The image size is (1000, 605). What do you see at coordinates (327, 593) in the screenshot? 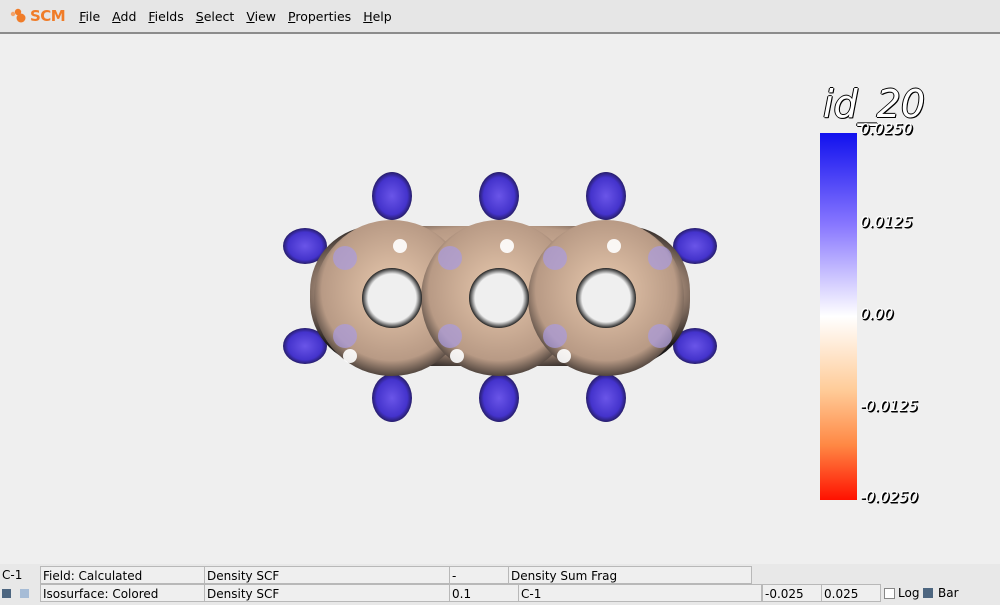
I see `surface-field-name: Density SCF` at bounding box center [327, 593].